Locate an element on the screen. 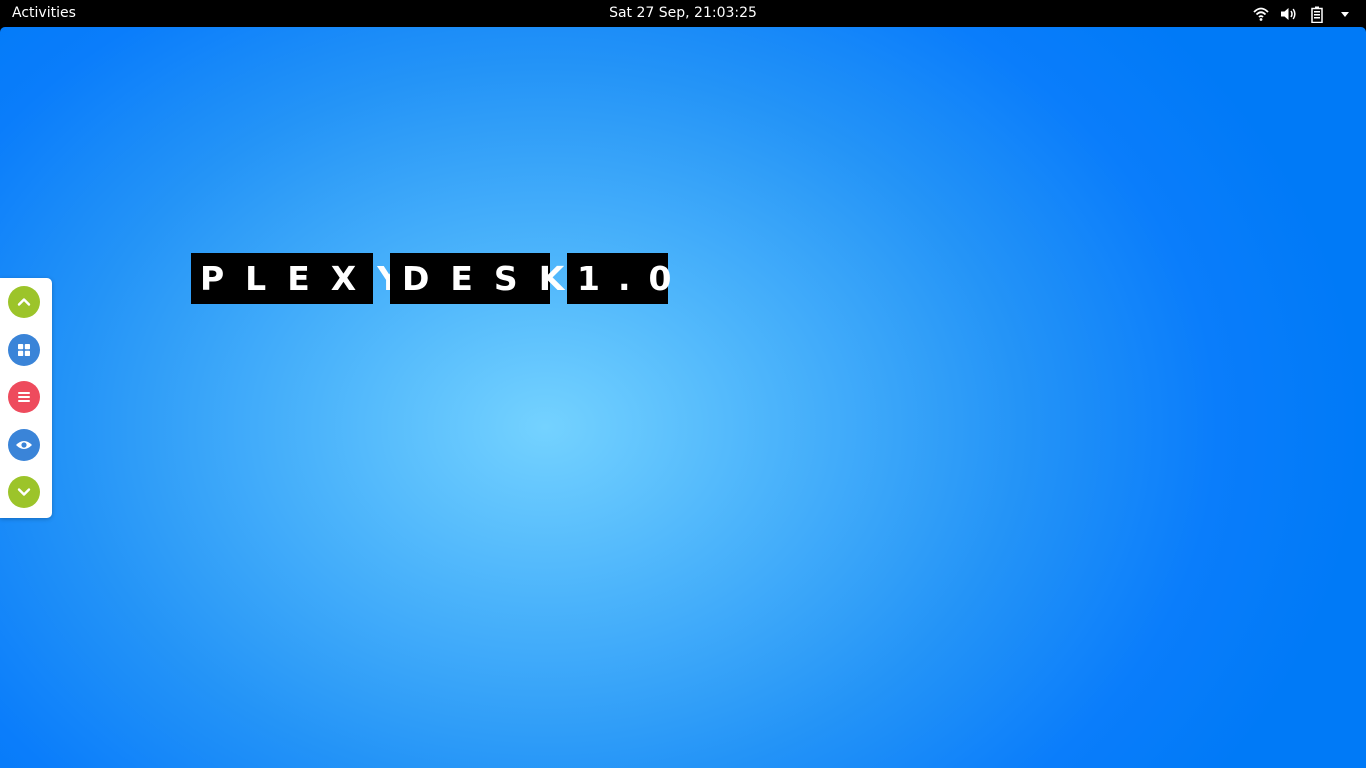 This screenshot has height=768, width=1366. grid-view-button is located at coordinates (24, 350).